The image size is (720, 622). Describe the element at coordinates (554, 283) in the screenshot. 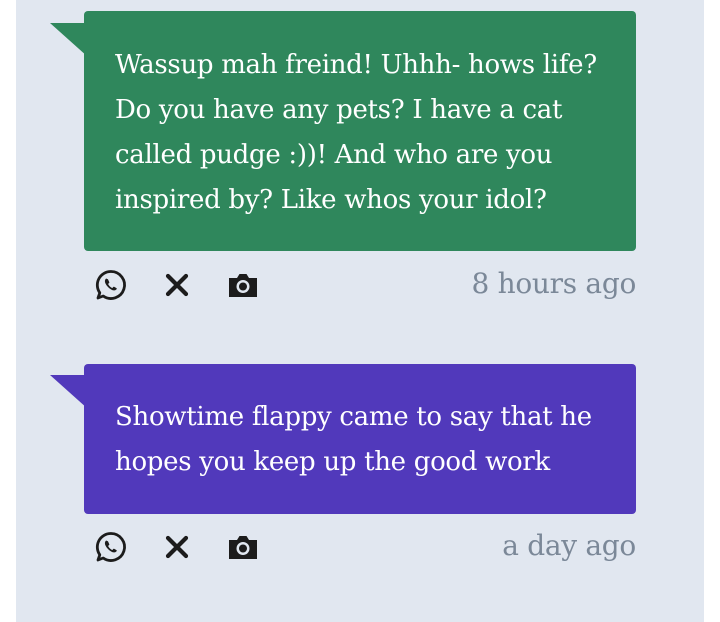

I see `message-timestamp: 8 hours ago` at that location.